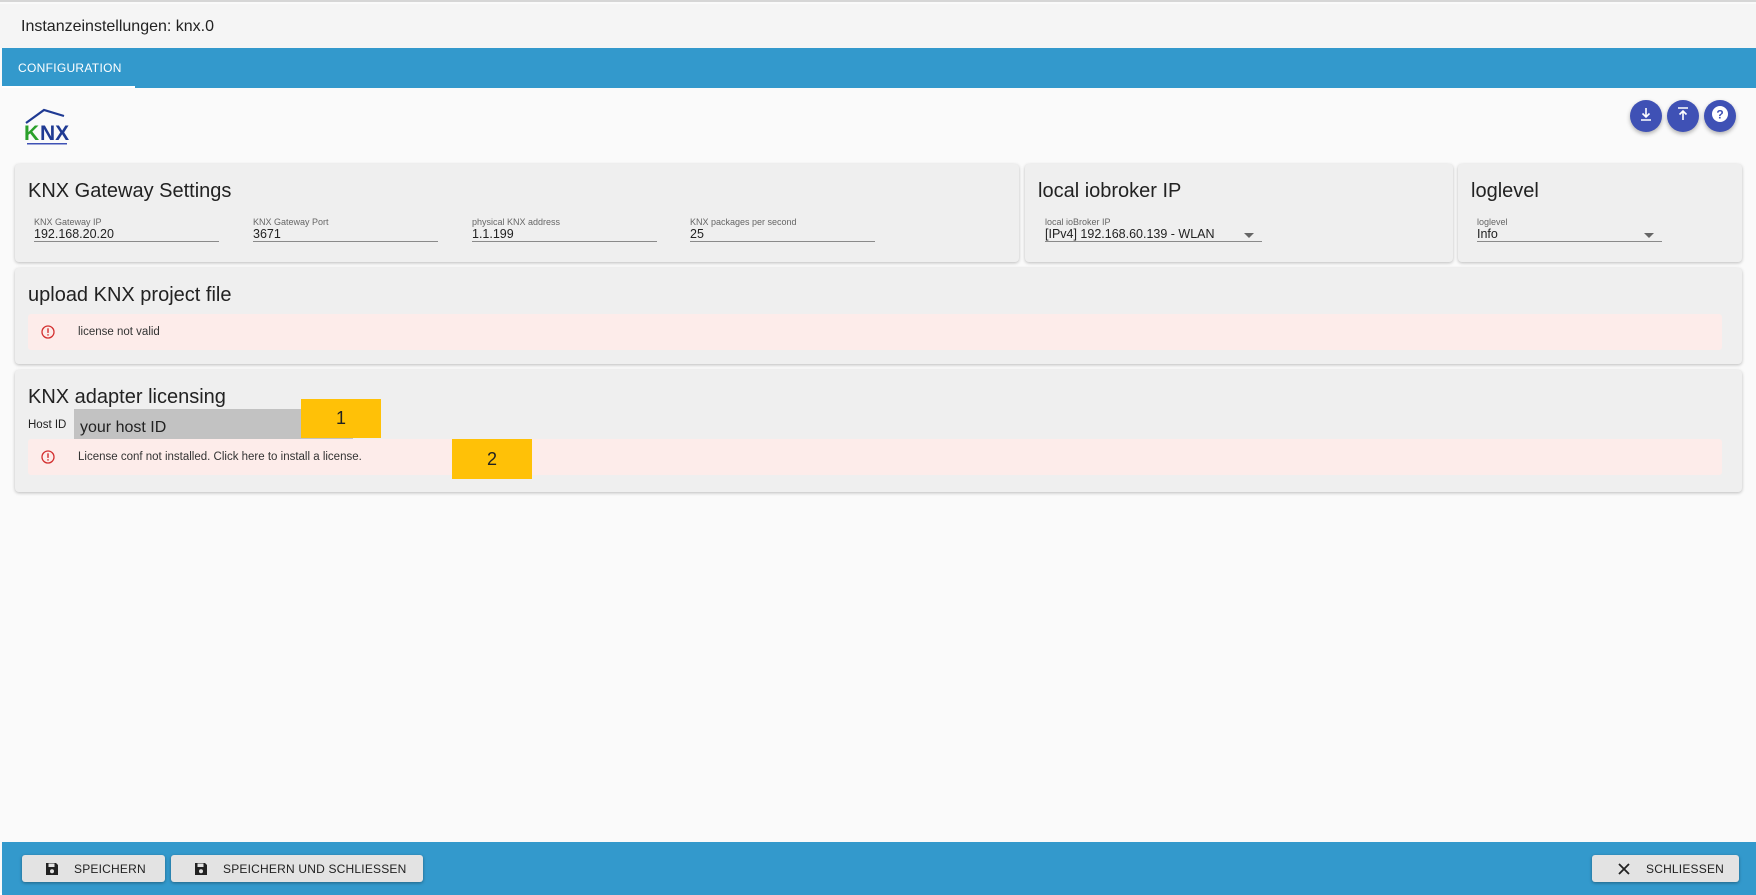 Image resolution: width=1756 pixels, height=895 pixels. Describe the element at coordinates (782, 229) in the screenshot. I see `packages-per-second-field: KNX packages per second 25` at that location.